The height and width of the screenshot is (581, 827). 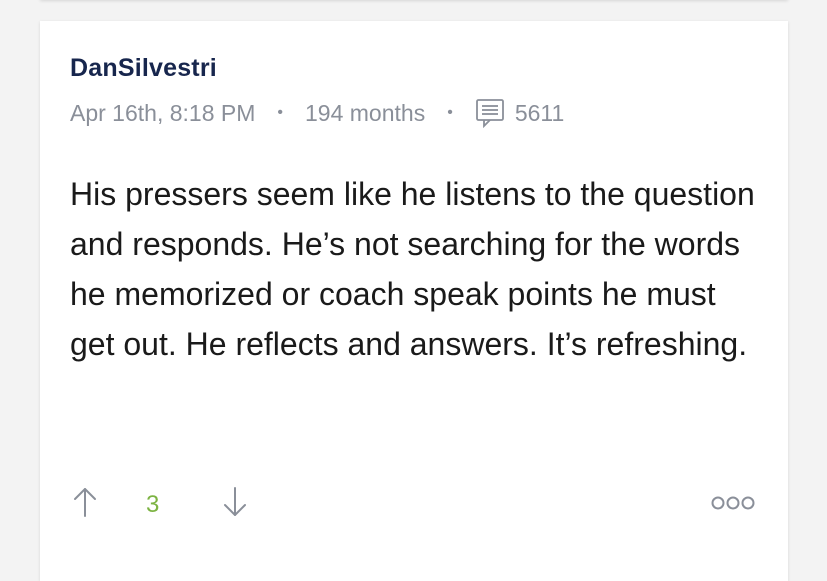 I want to click on comment-meta: Apr 16th, 8:18 PM • 194 months • 5611, so click(x=317, y=113).